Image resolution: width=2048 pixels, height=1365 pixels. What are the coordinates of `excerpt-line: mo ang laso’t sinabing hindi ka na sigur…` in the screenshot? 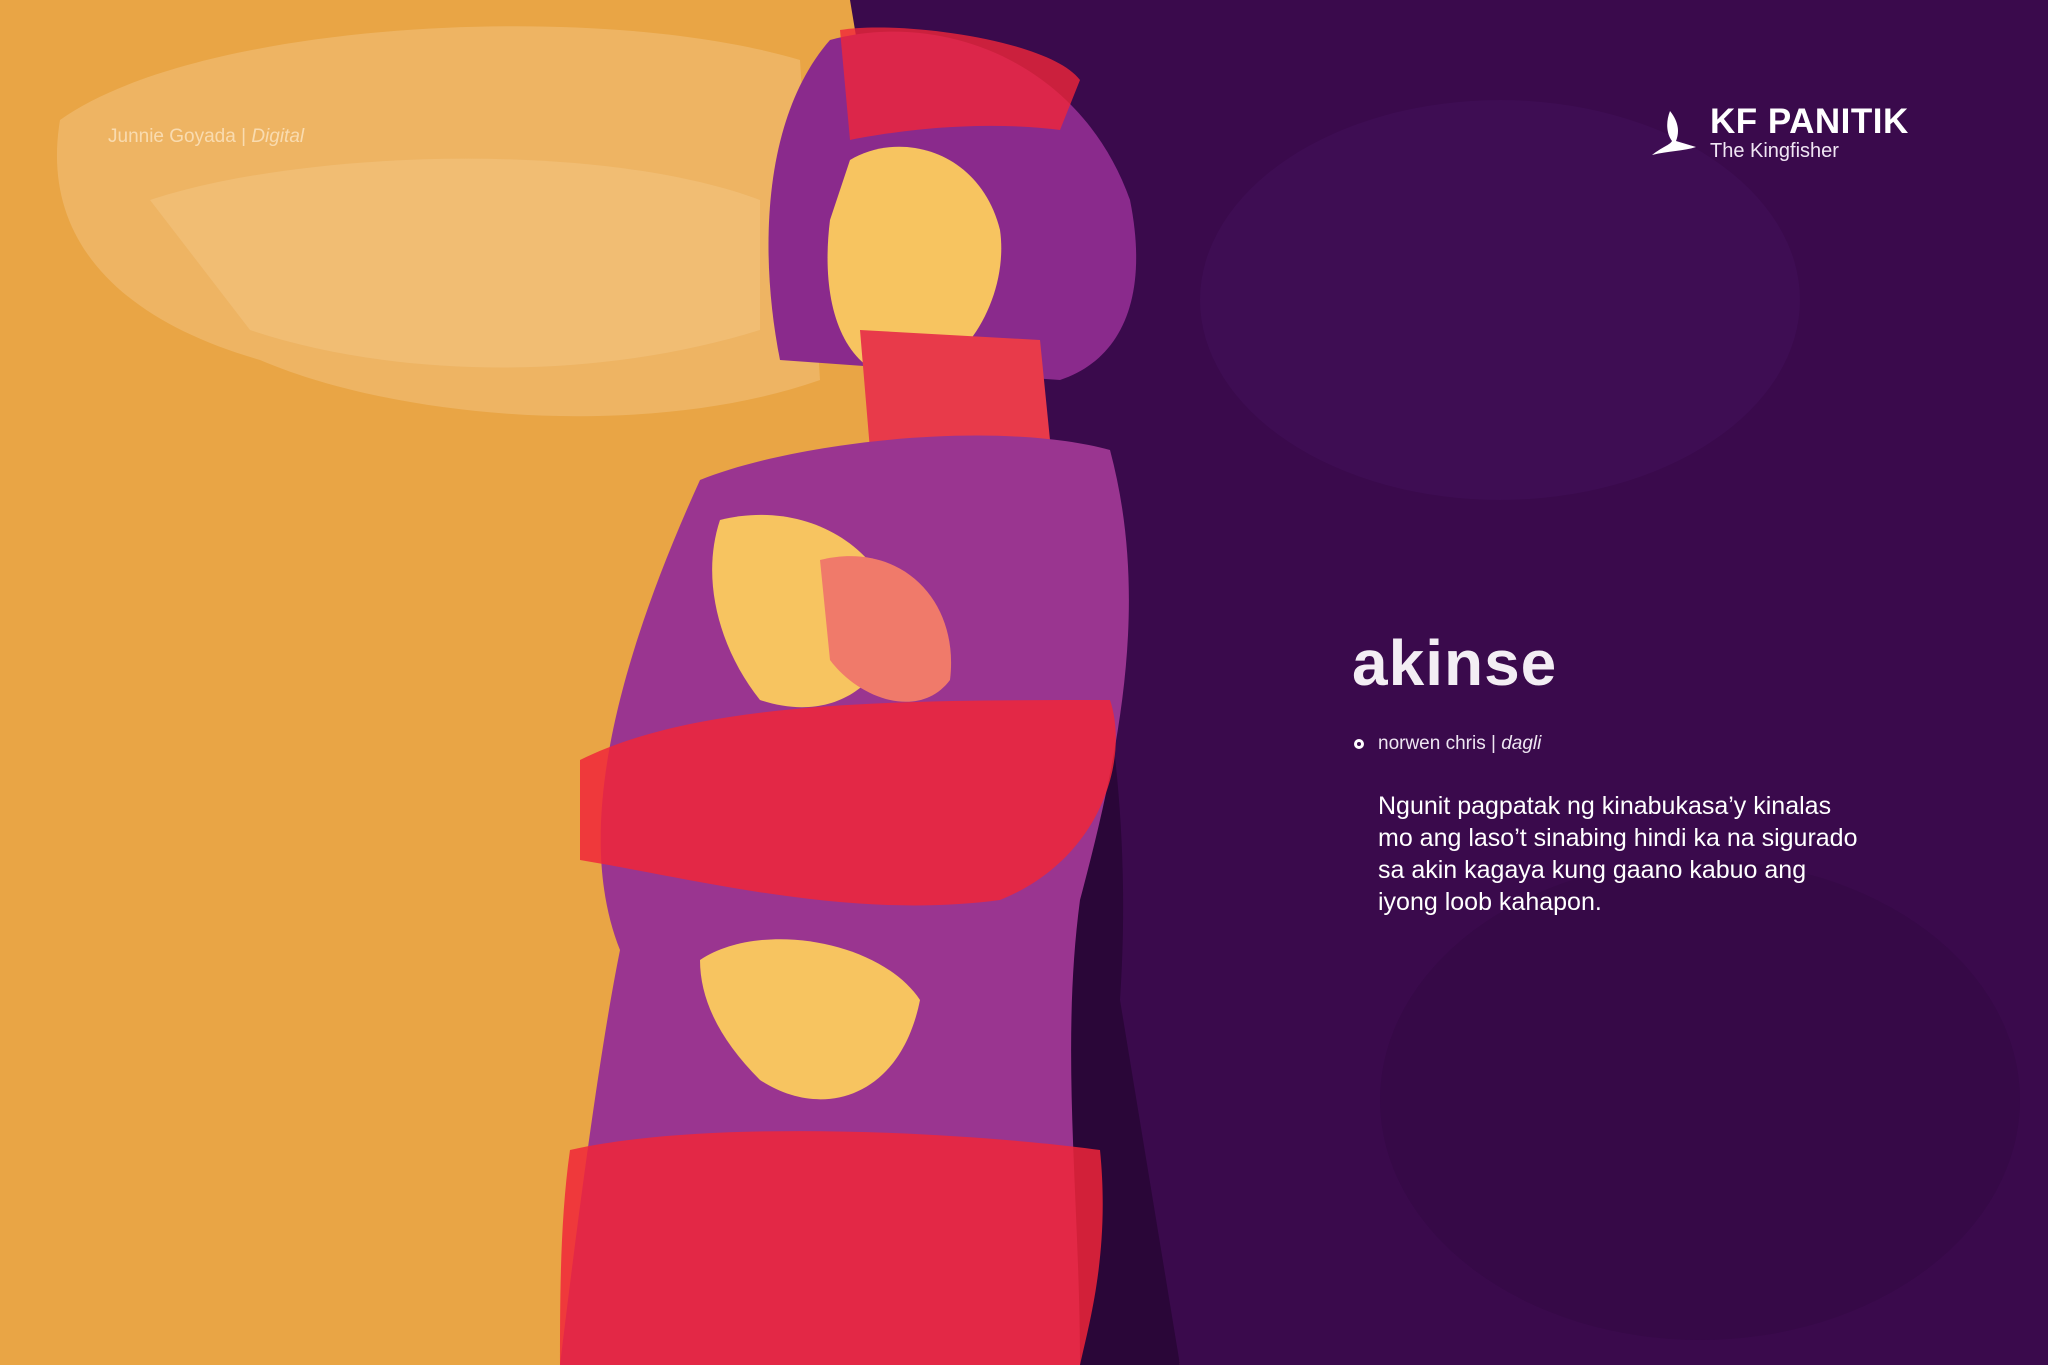 It's located at (1618, 838).